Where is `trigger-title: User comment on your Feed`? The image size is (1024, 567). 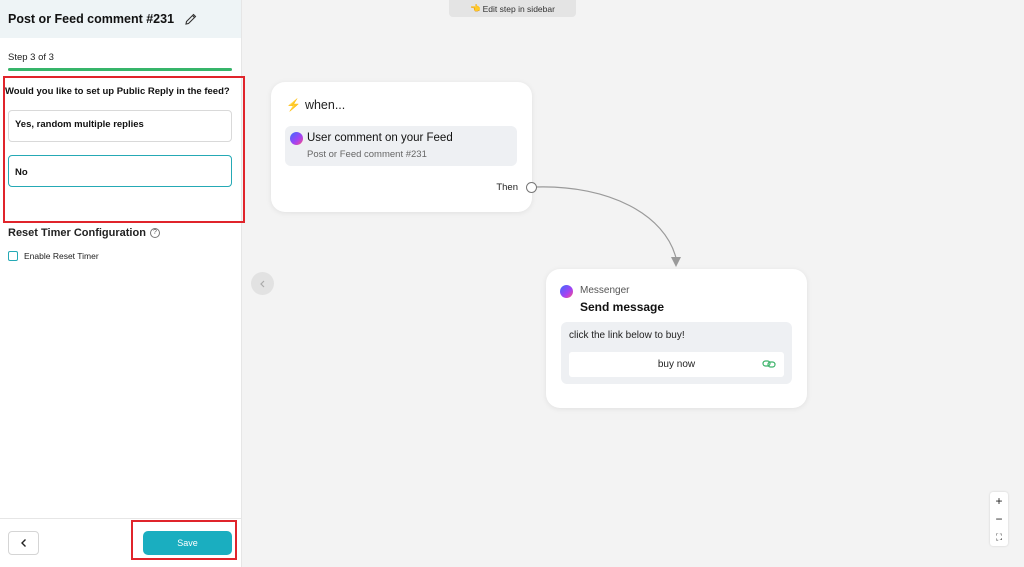
trigger-title: User comment on your Feed is located at coordinates (380, 138).